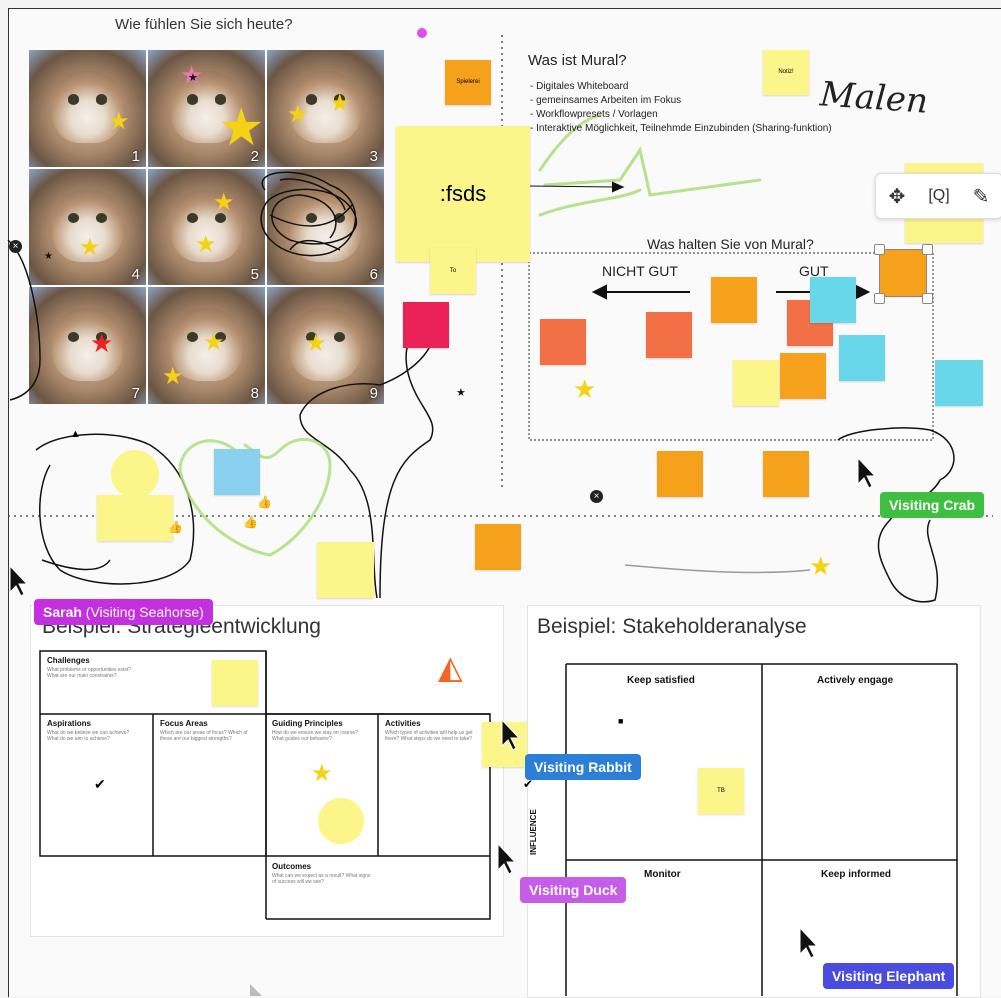 This screenshot has height=998, width=1001. I want to click on cursor-label-crab: Visiting Crab, so click(932, 505).